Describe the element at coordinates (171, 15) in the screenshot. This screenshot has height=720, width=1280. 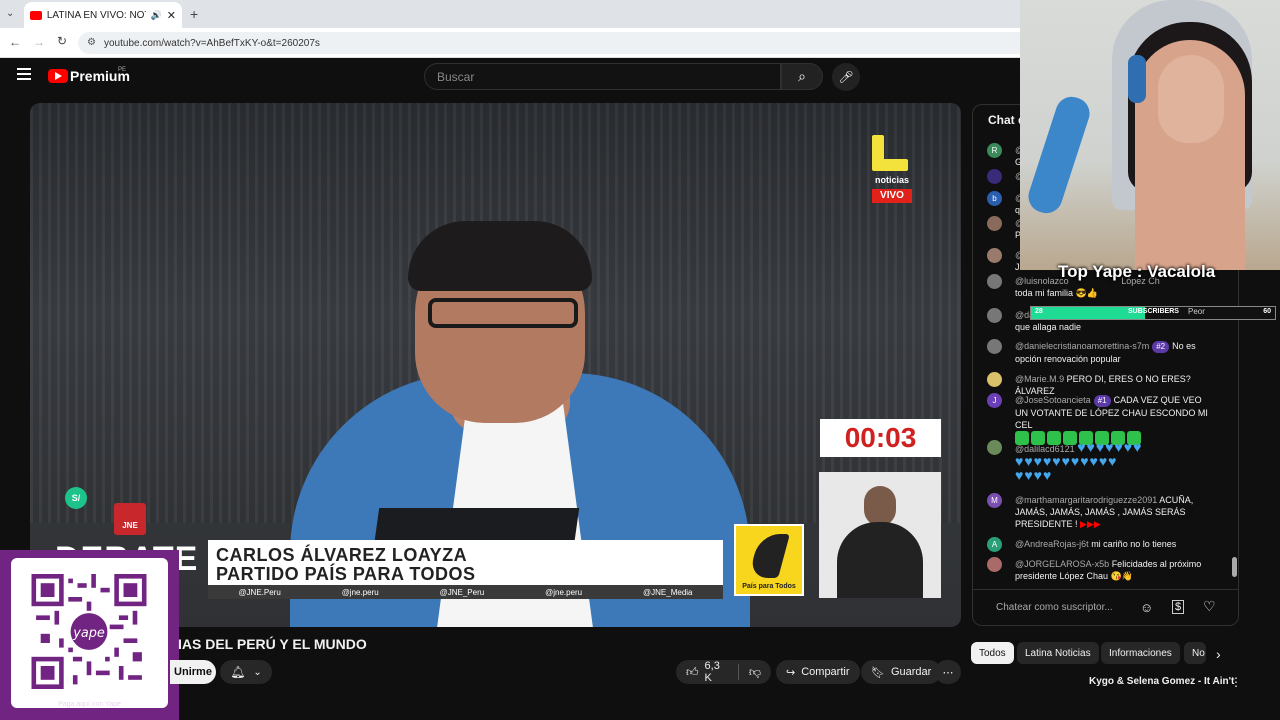
I see `tab-close-icon: ✕` at that location.